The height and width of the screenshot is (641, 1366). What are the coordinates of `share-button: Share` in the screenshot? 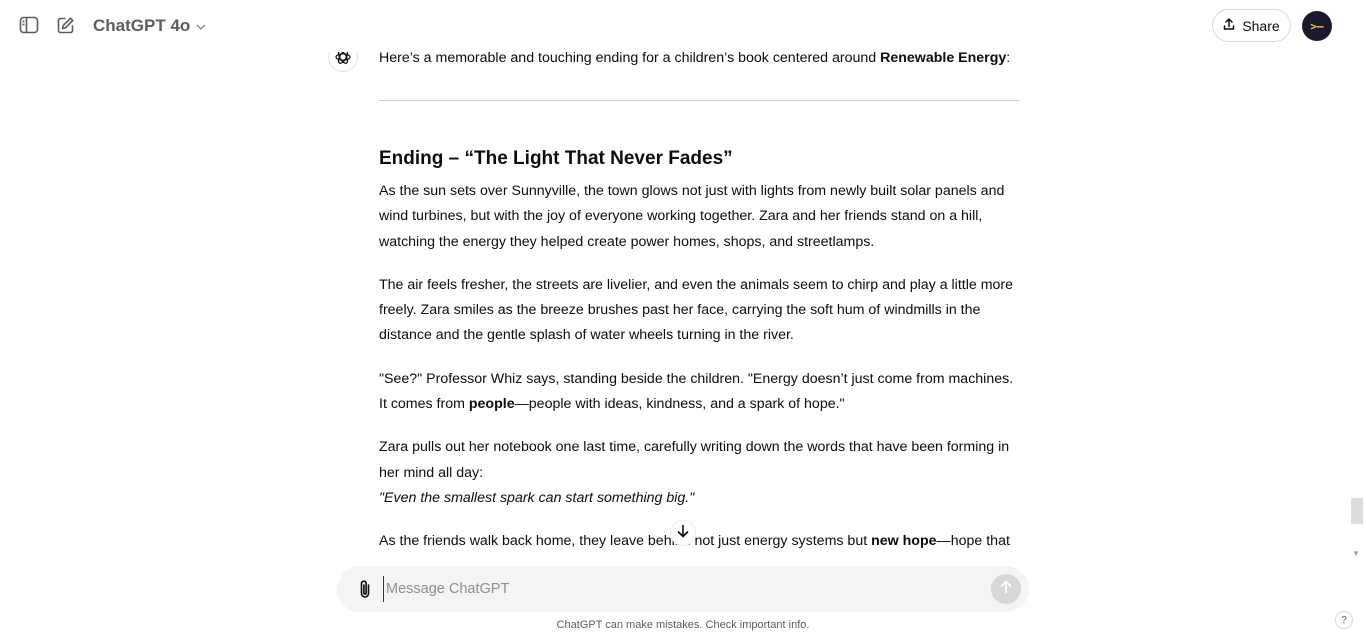 It's located at (1251, 25).